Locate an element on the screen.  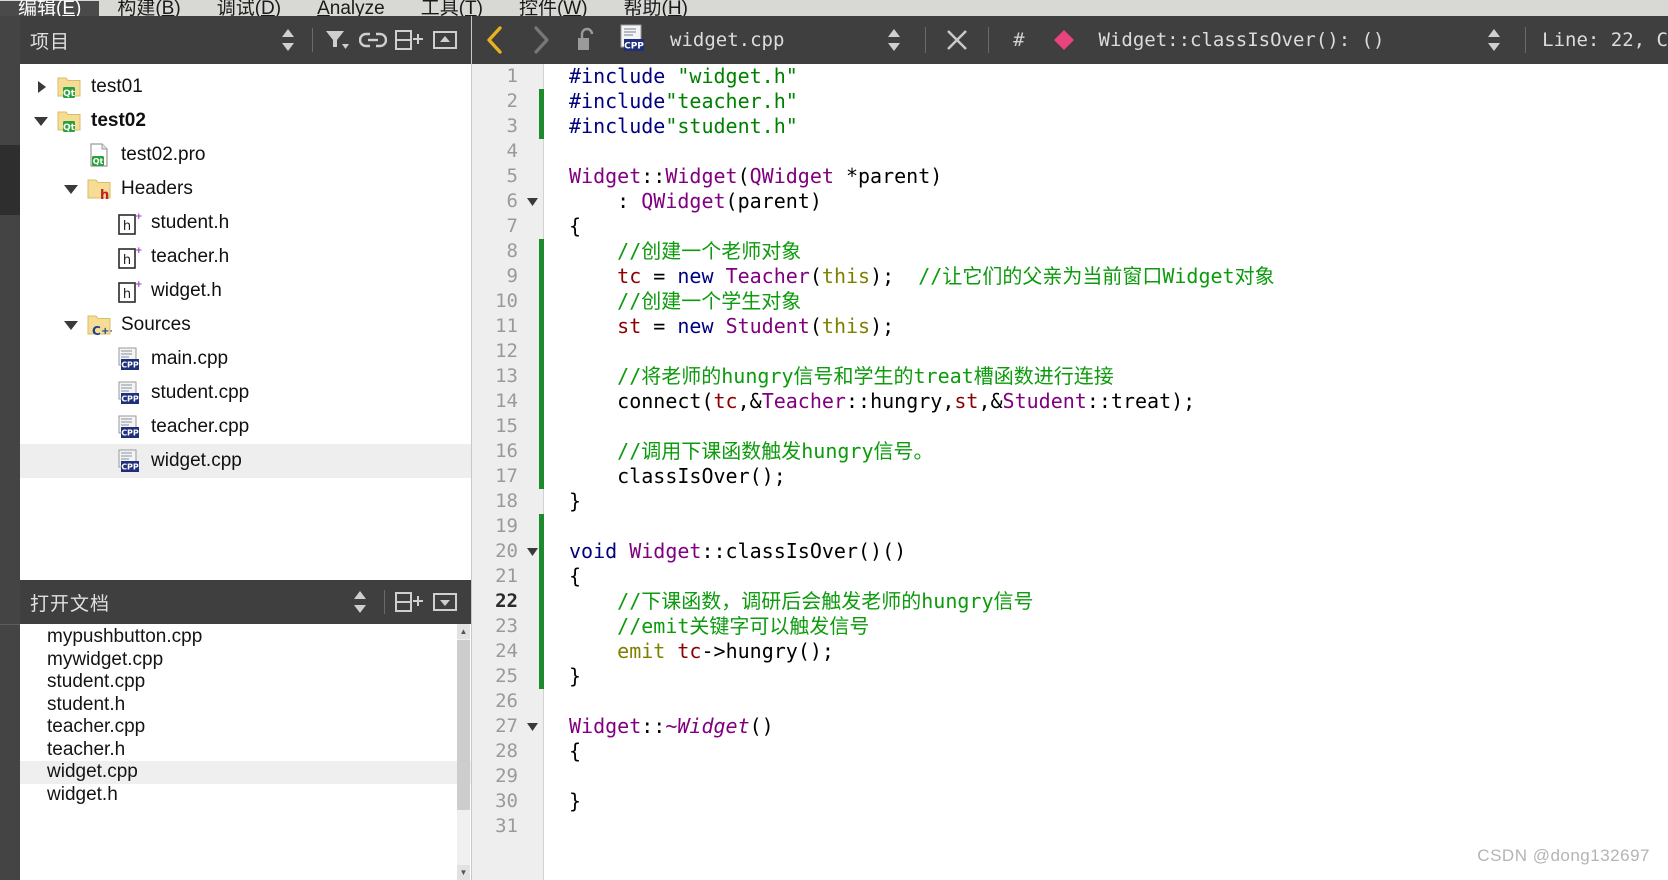
tree-item-student-h: h ++ student.h is located at coordinates (245, 223).